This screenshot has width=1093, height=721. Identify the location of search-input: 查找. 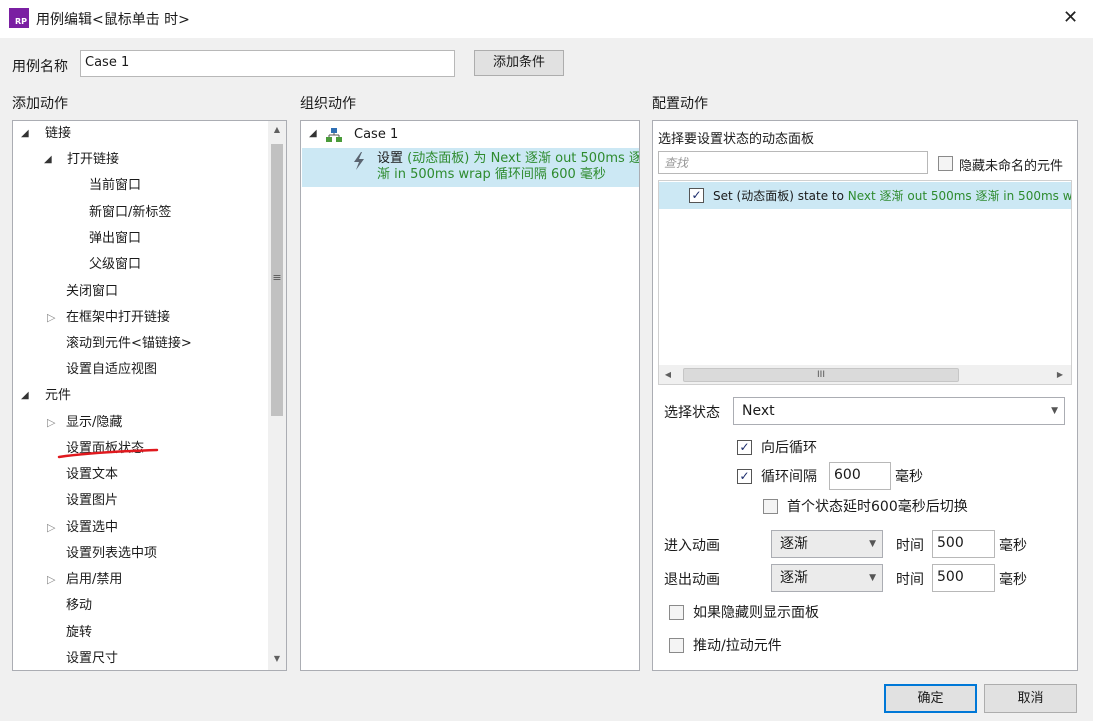
(793, 162).